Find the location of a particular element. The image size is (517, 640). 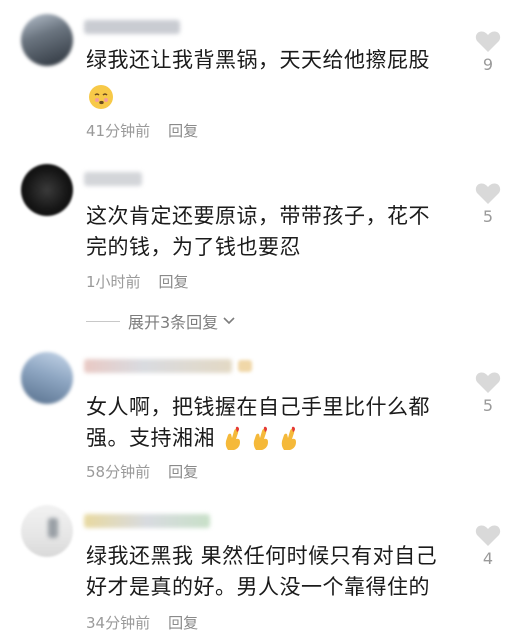

comment-text: 绿我还黑我 果然任何时候只有对自己好才是真的好。男人没一个靠得住的 is located at coordinates (267, 572).